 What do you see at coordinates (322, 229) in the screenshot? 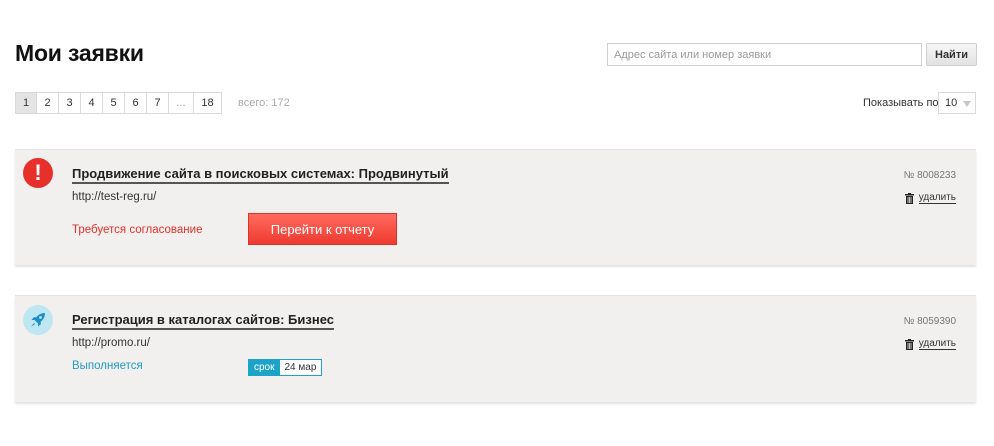
I see `go-to-report-button: Перейти к отчету` at bounding box center [322, 229].